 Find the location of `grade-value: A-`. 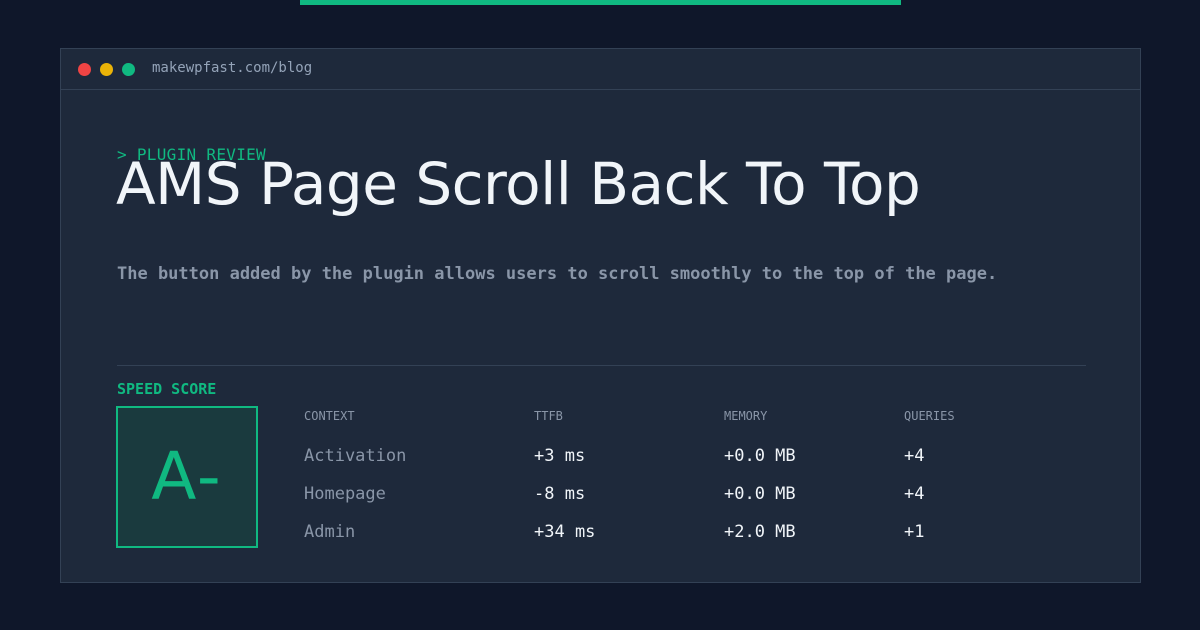

grade-value: A- is located at coordinates (187, 476).